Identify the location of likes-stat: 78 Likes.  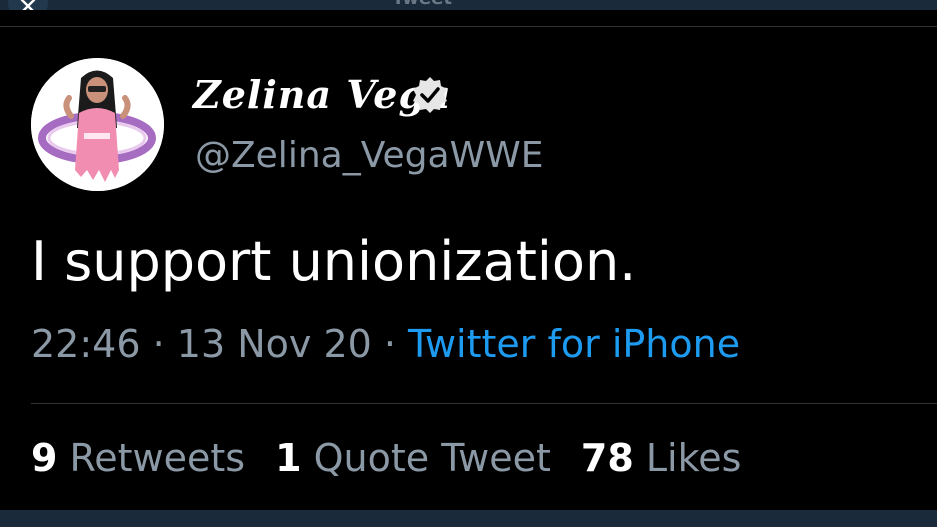
(661, 458).